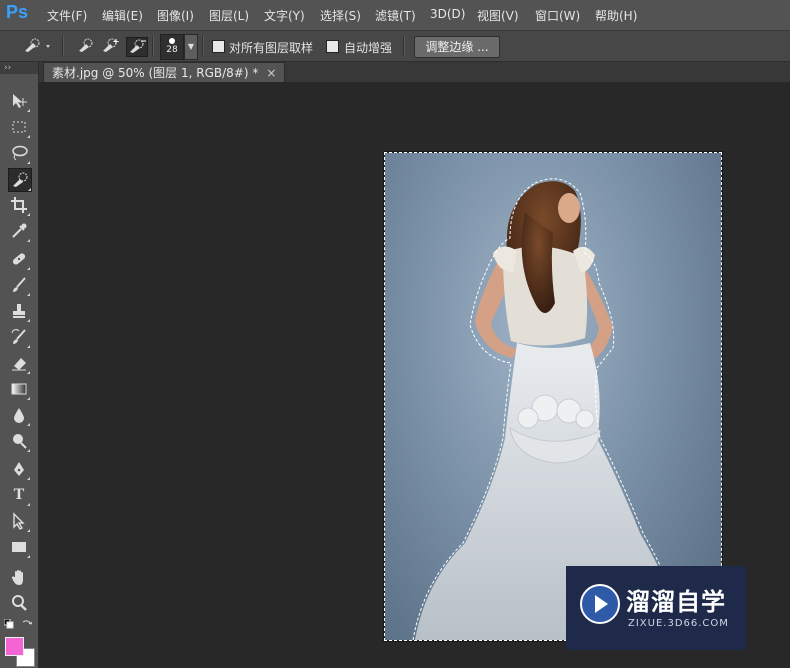  What do you see at coordinates (155, 73) in the screenshot?
I see `document-tab-title: 素材.jpg @ 50% (图层 1, RGB/8#) *` at bounding box center [155, 73].